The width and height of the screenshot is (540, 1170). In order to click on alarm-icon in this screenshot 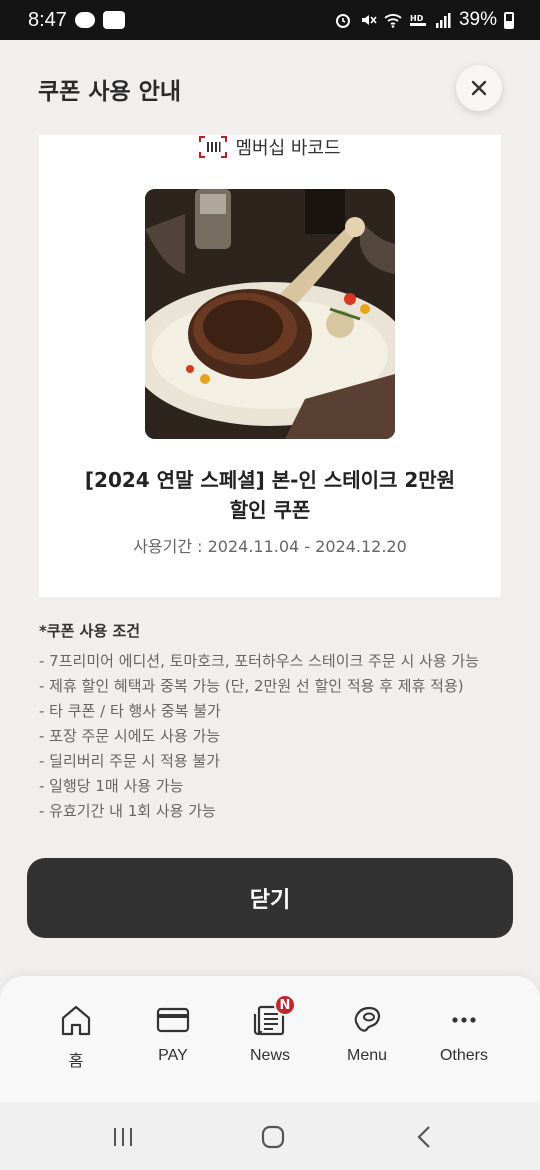, I will do `click(343, 20)`.